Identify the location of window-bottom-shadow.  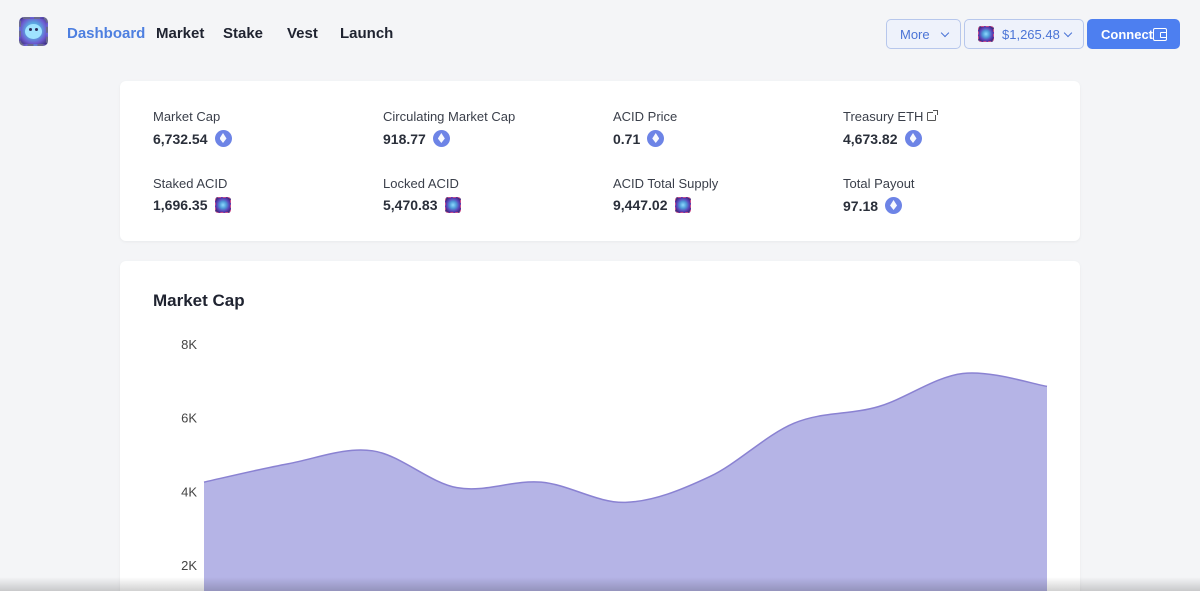
(600, 584).